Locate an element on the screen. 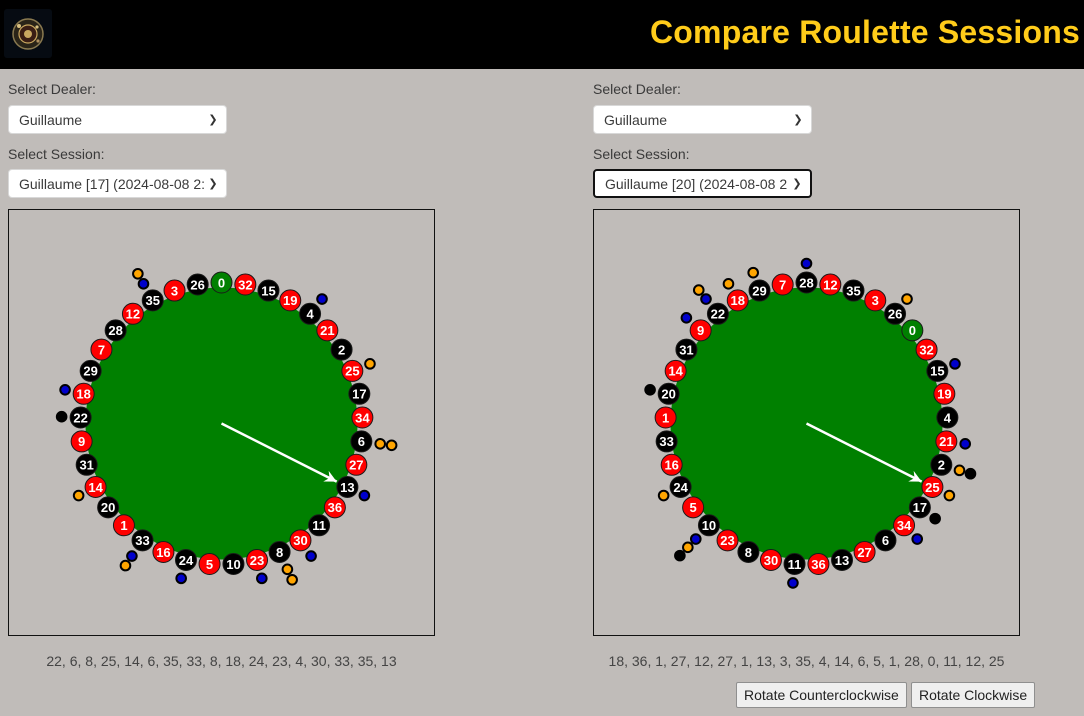  pocket-number: 11 is located at coordinates (795, 564).